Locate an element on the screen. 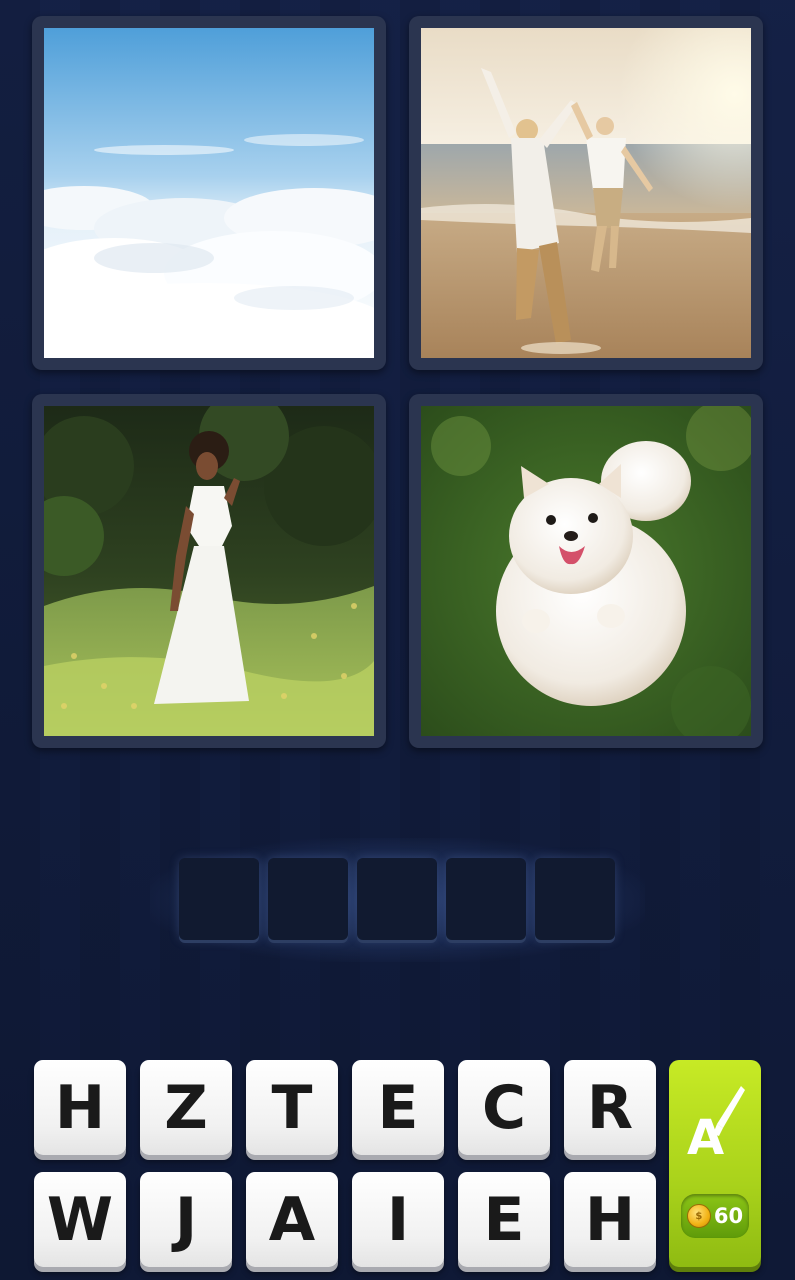 The width and height of the screenshot is (795, 1280). letter-reveal-brush-icon: A is located at coordinates (715, 1124).